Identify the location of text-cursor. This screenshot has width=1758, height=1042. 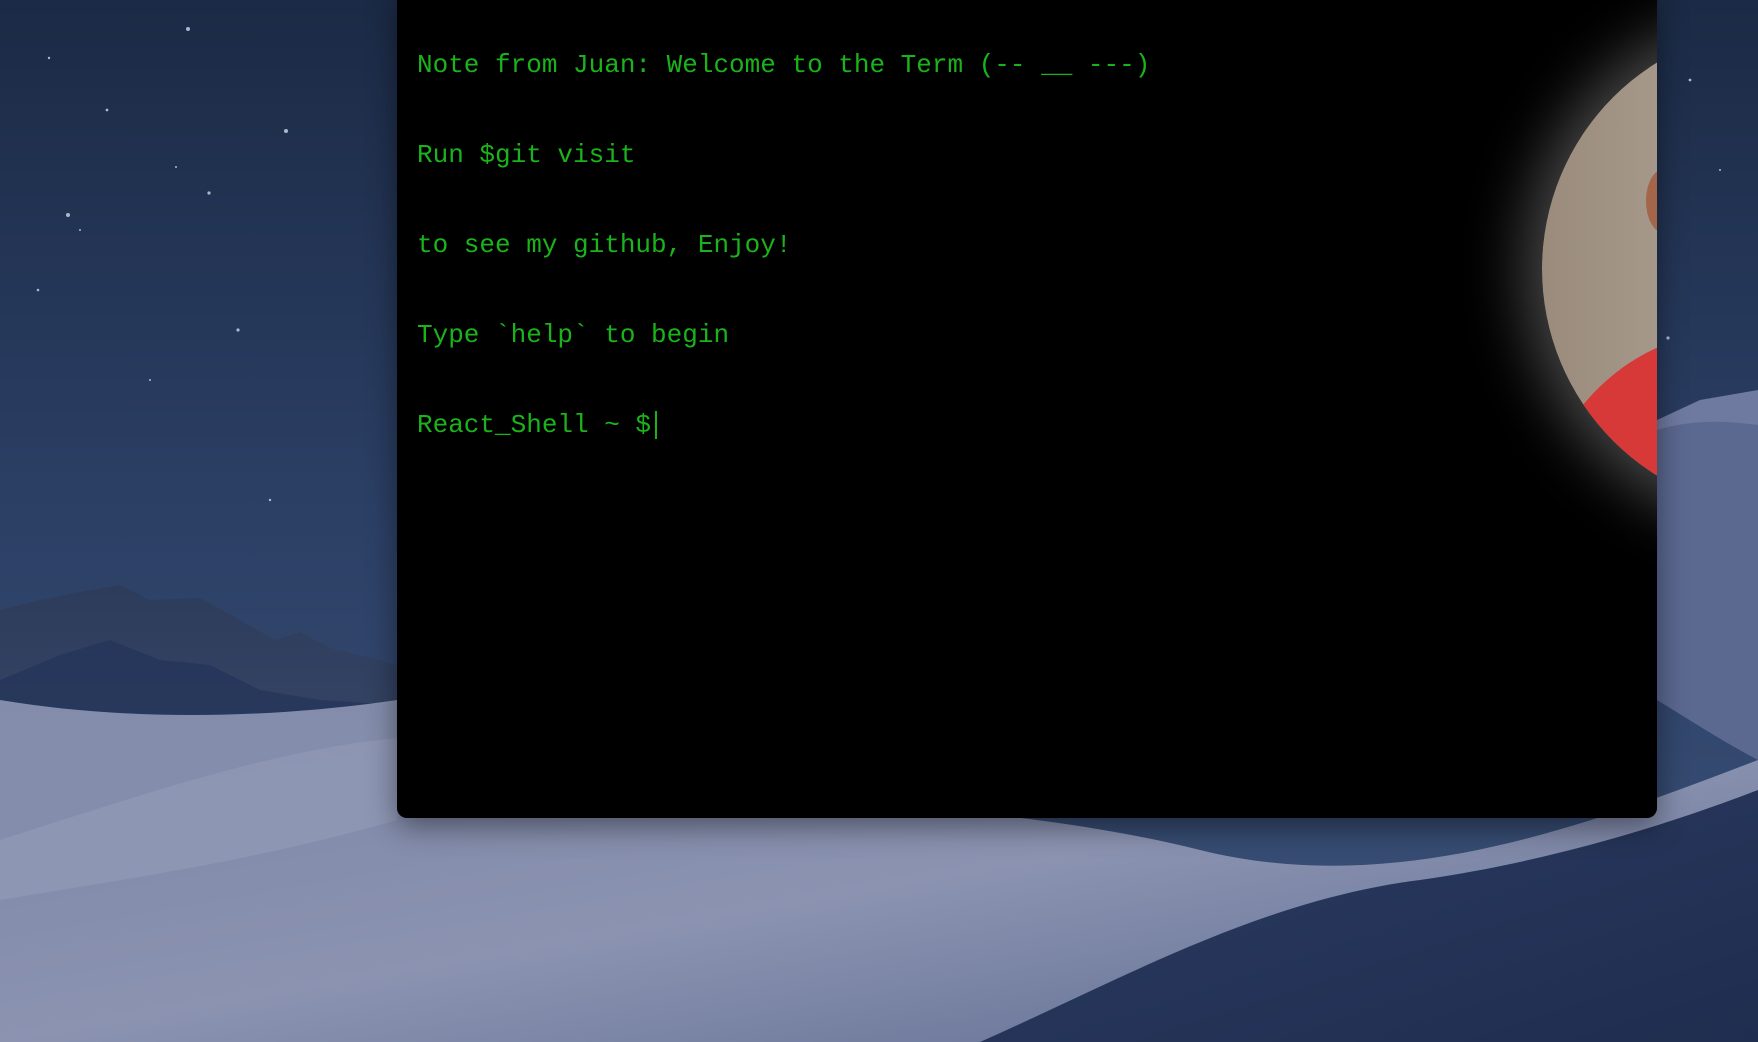
(656, 425).